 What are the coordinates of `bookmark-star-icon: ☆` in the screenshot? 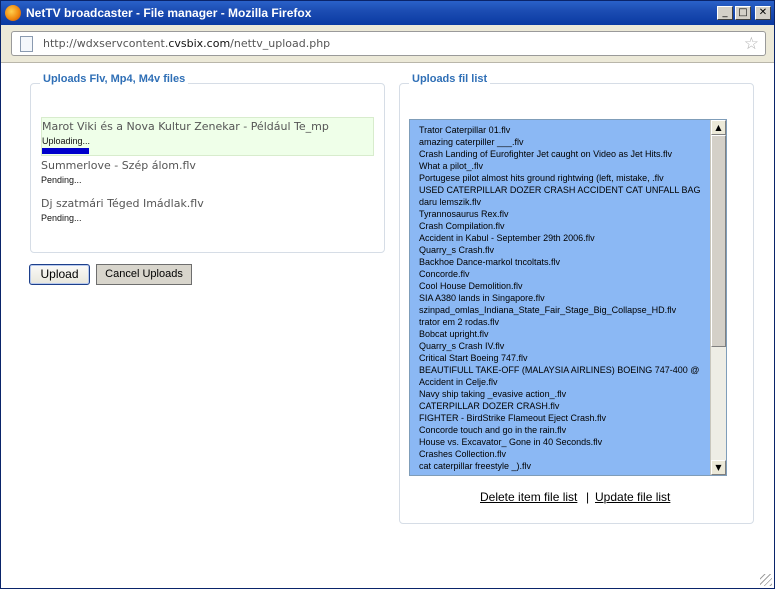 It's located at (751, 44).